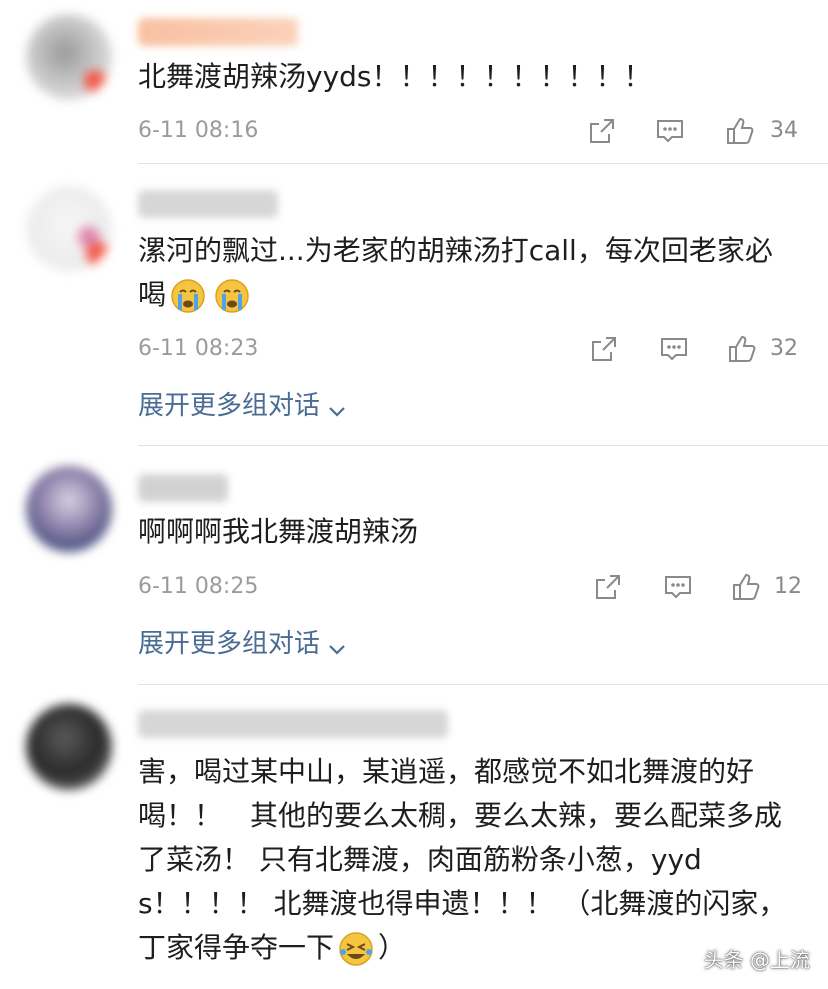  I want to click on comment-text: 漯河的飘过...为老家的胡辣汤打call，每次回老家必喝, so click(468, 273).